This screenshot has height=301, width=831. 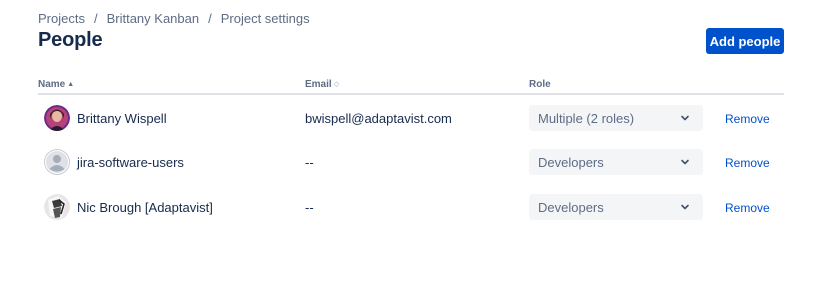 I want to click on user-name: Nic Brough [Adaptavist], so click(x=145, y=207).